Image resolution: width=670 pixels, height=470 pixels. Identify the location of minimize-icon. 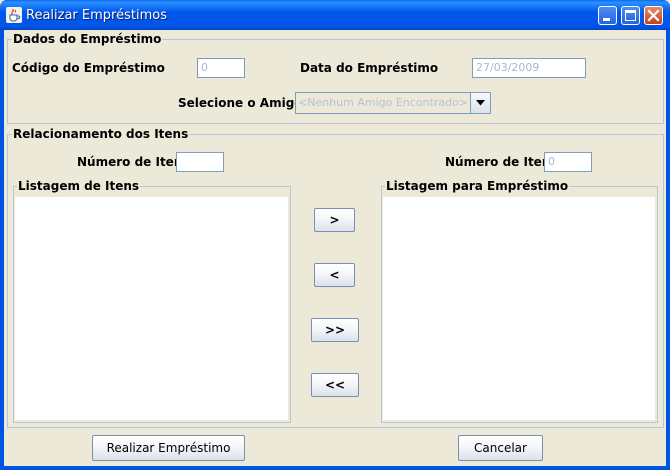
(606, 19).